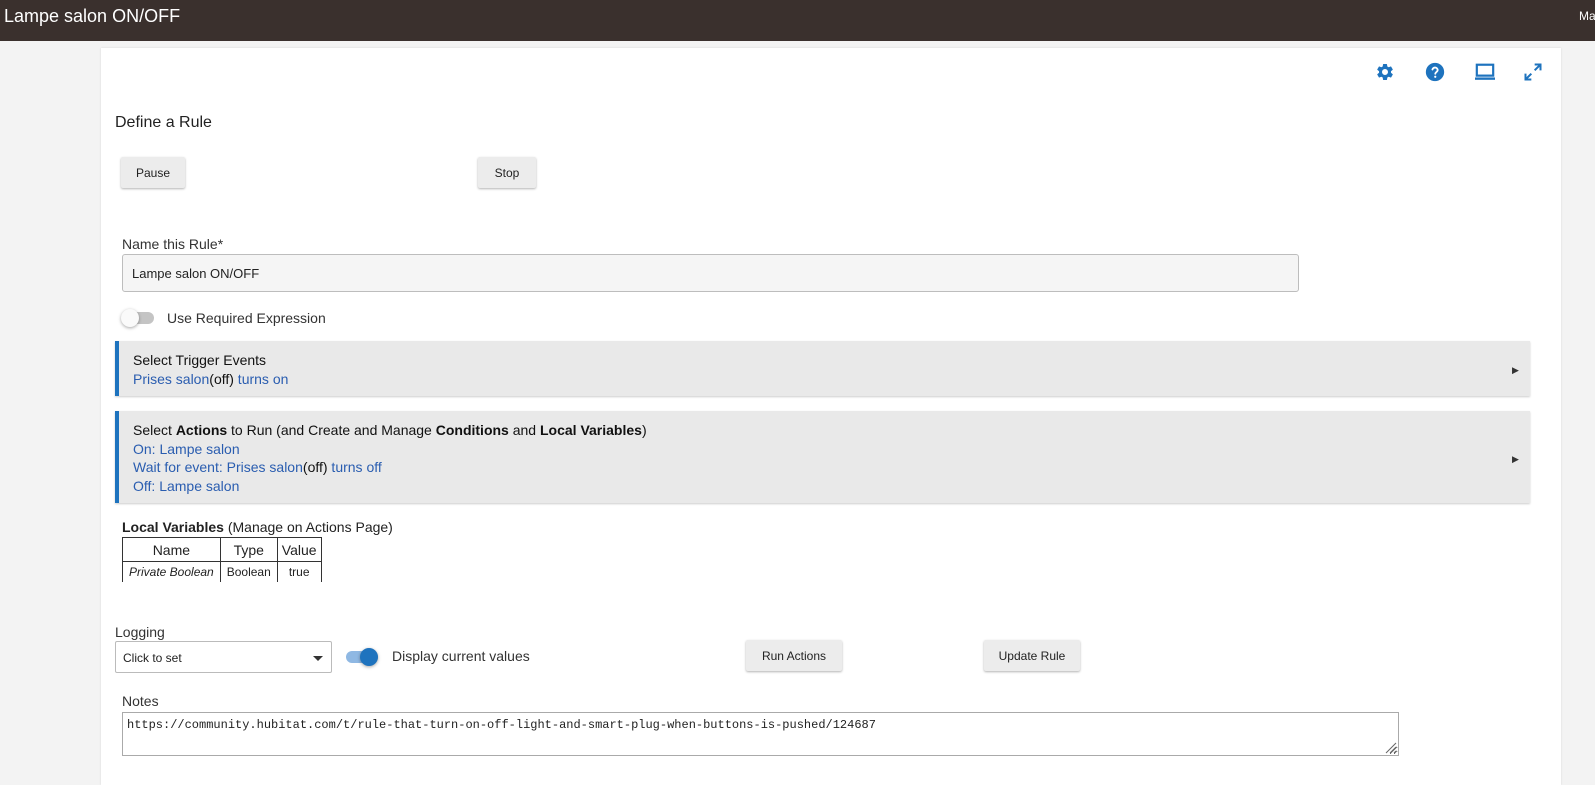 The height and width of the screenshot is (785, 1595). I want to click on trigger-event-line: Prises salon(off) turns on, so click(211, 379).